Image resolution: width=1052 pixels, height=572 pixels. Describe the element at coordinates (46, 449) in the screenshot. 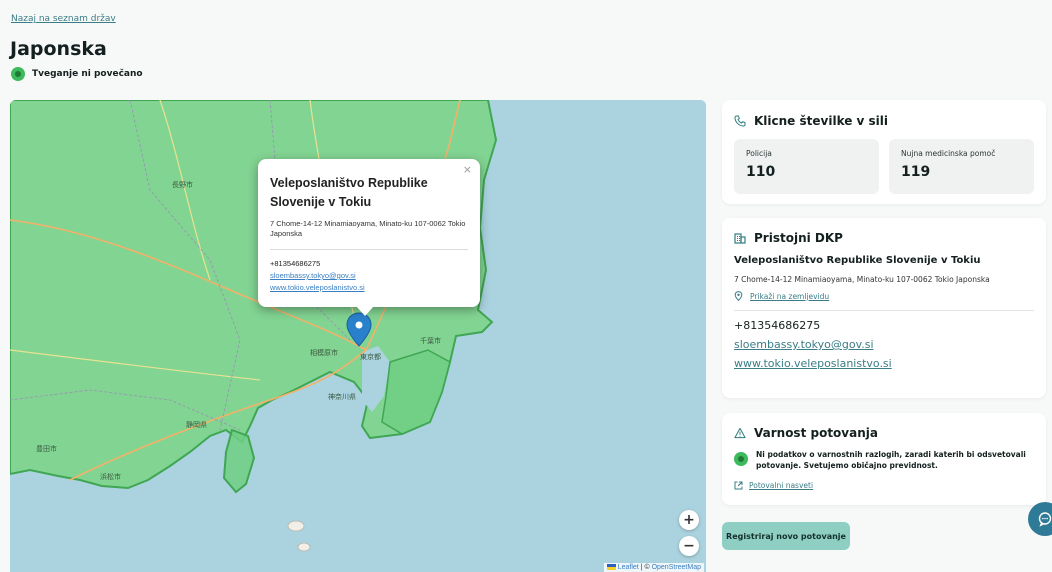

I see `map-place-label: 豊田市` at that location.